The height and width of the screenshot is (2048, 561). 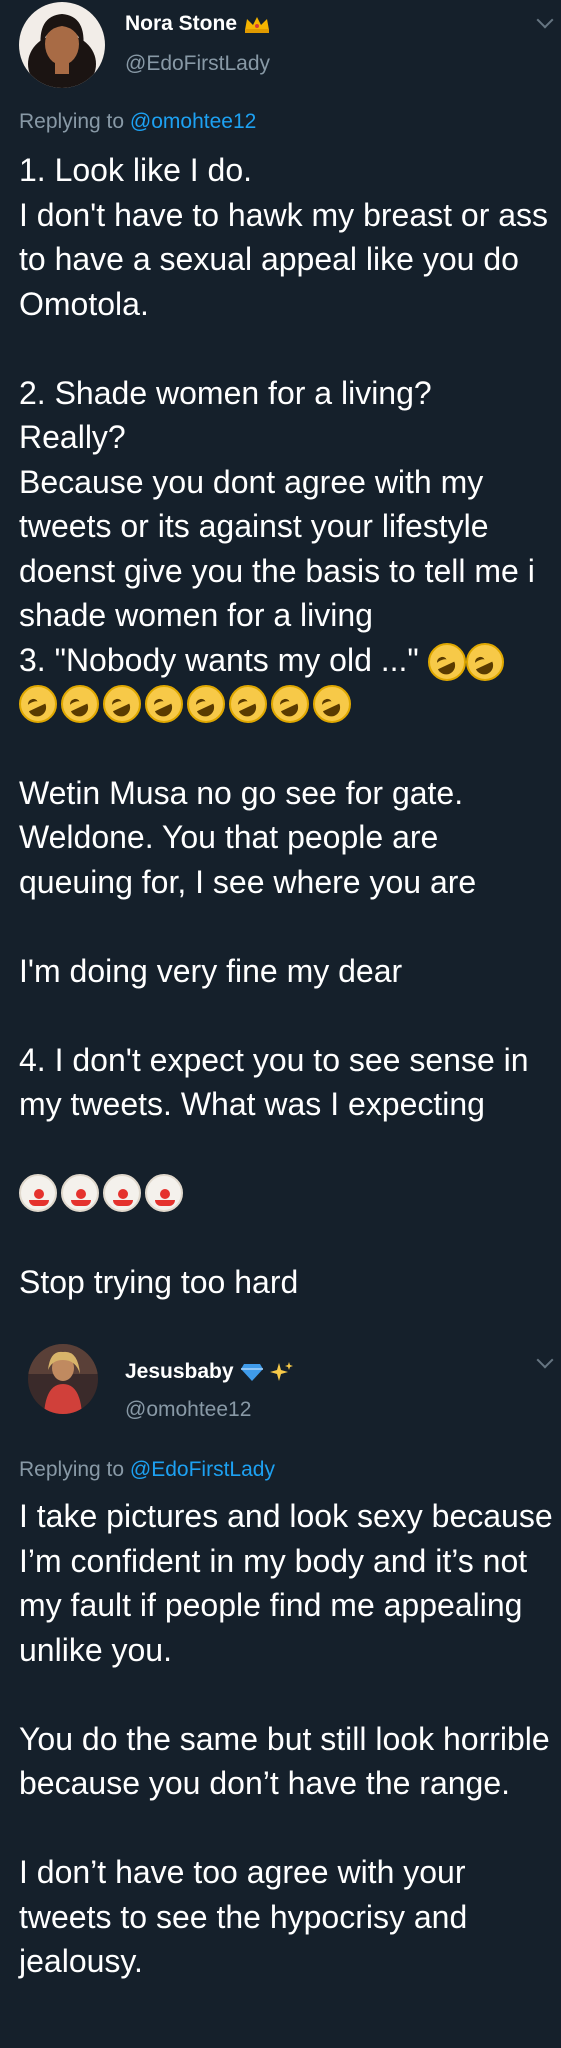 What do you see at coordinates (188, 1410) in the screenshot?
I see `author-handle: @omohtee12` at bounding box center [188, 1410].